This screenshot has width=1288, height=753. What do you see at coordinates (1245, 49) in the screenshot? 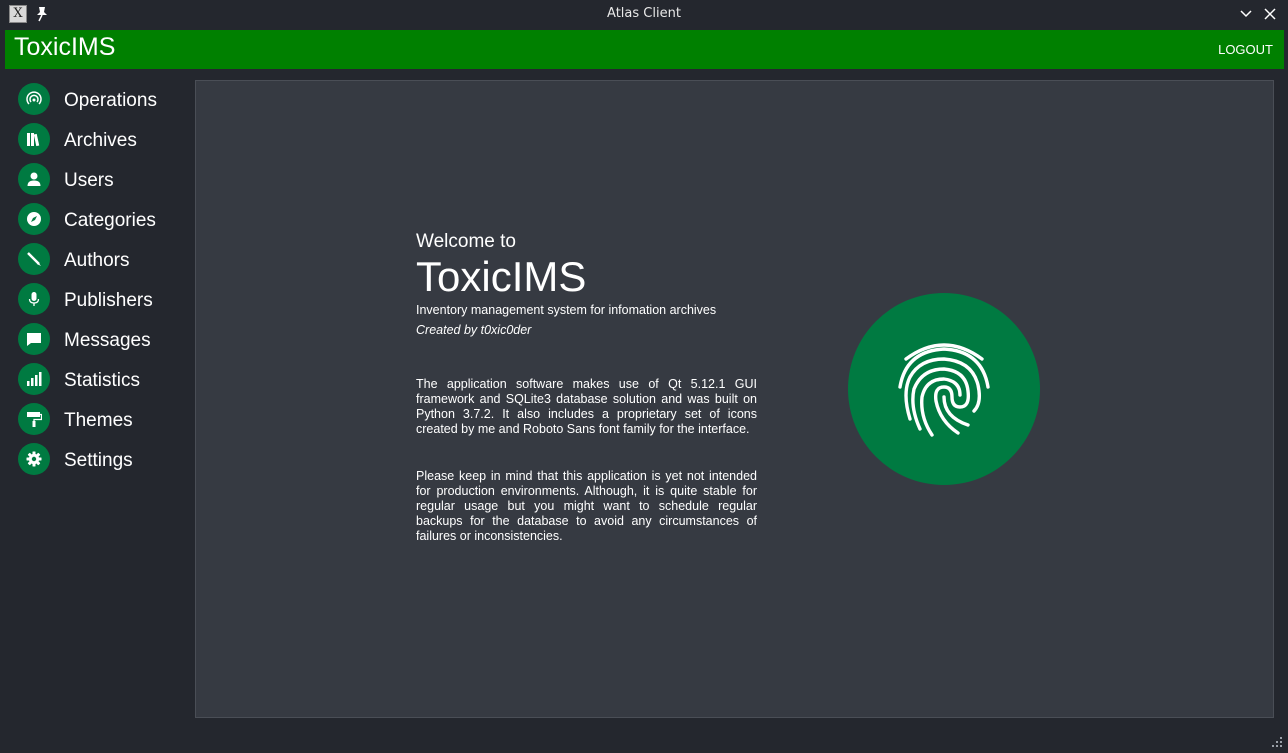
I see `logout-button: LOGOUT` at bounding box center [1245, 49].